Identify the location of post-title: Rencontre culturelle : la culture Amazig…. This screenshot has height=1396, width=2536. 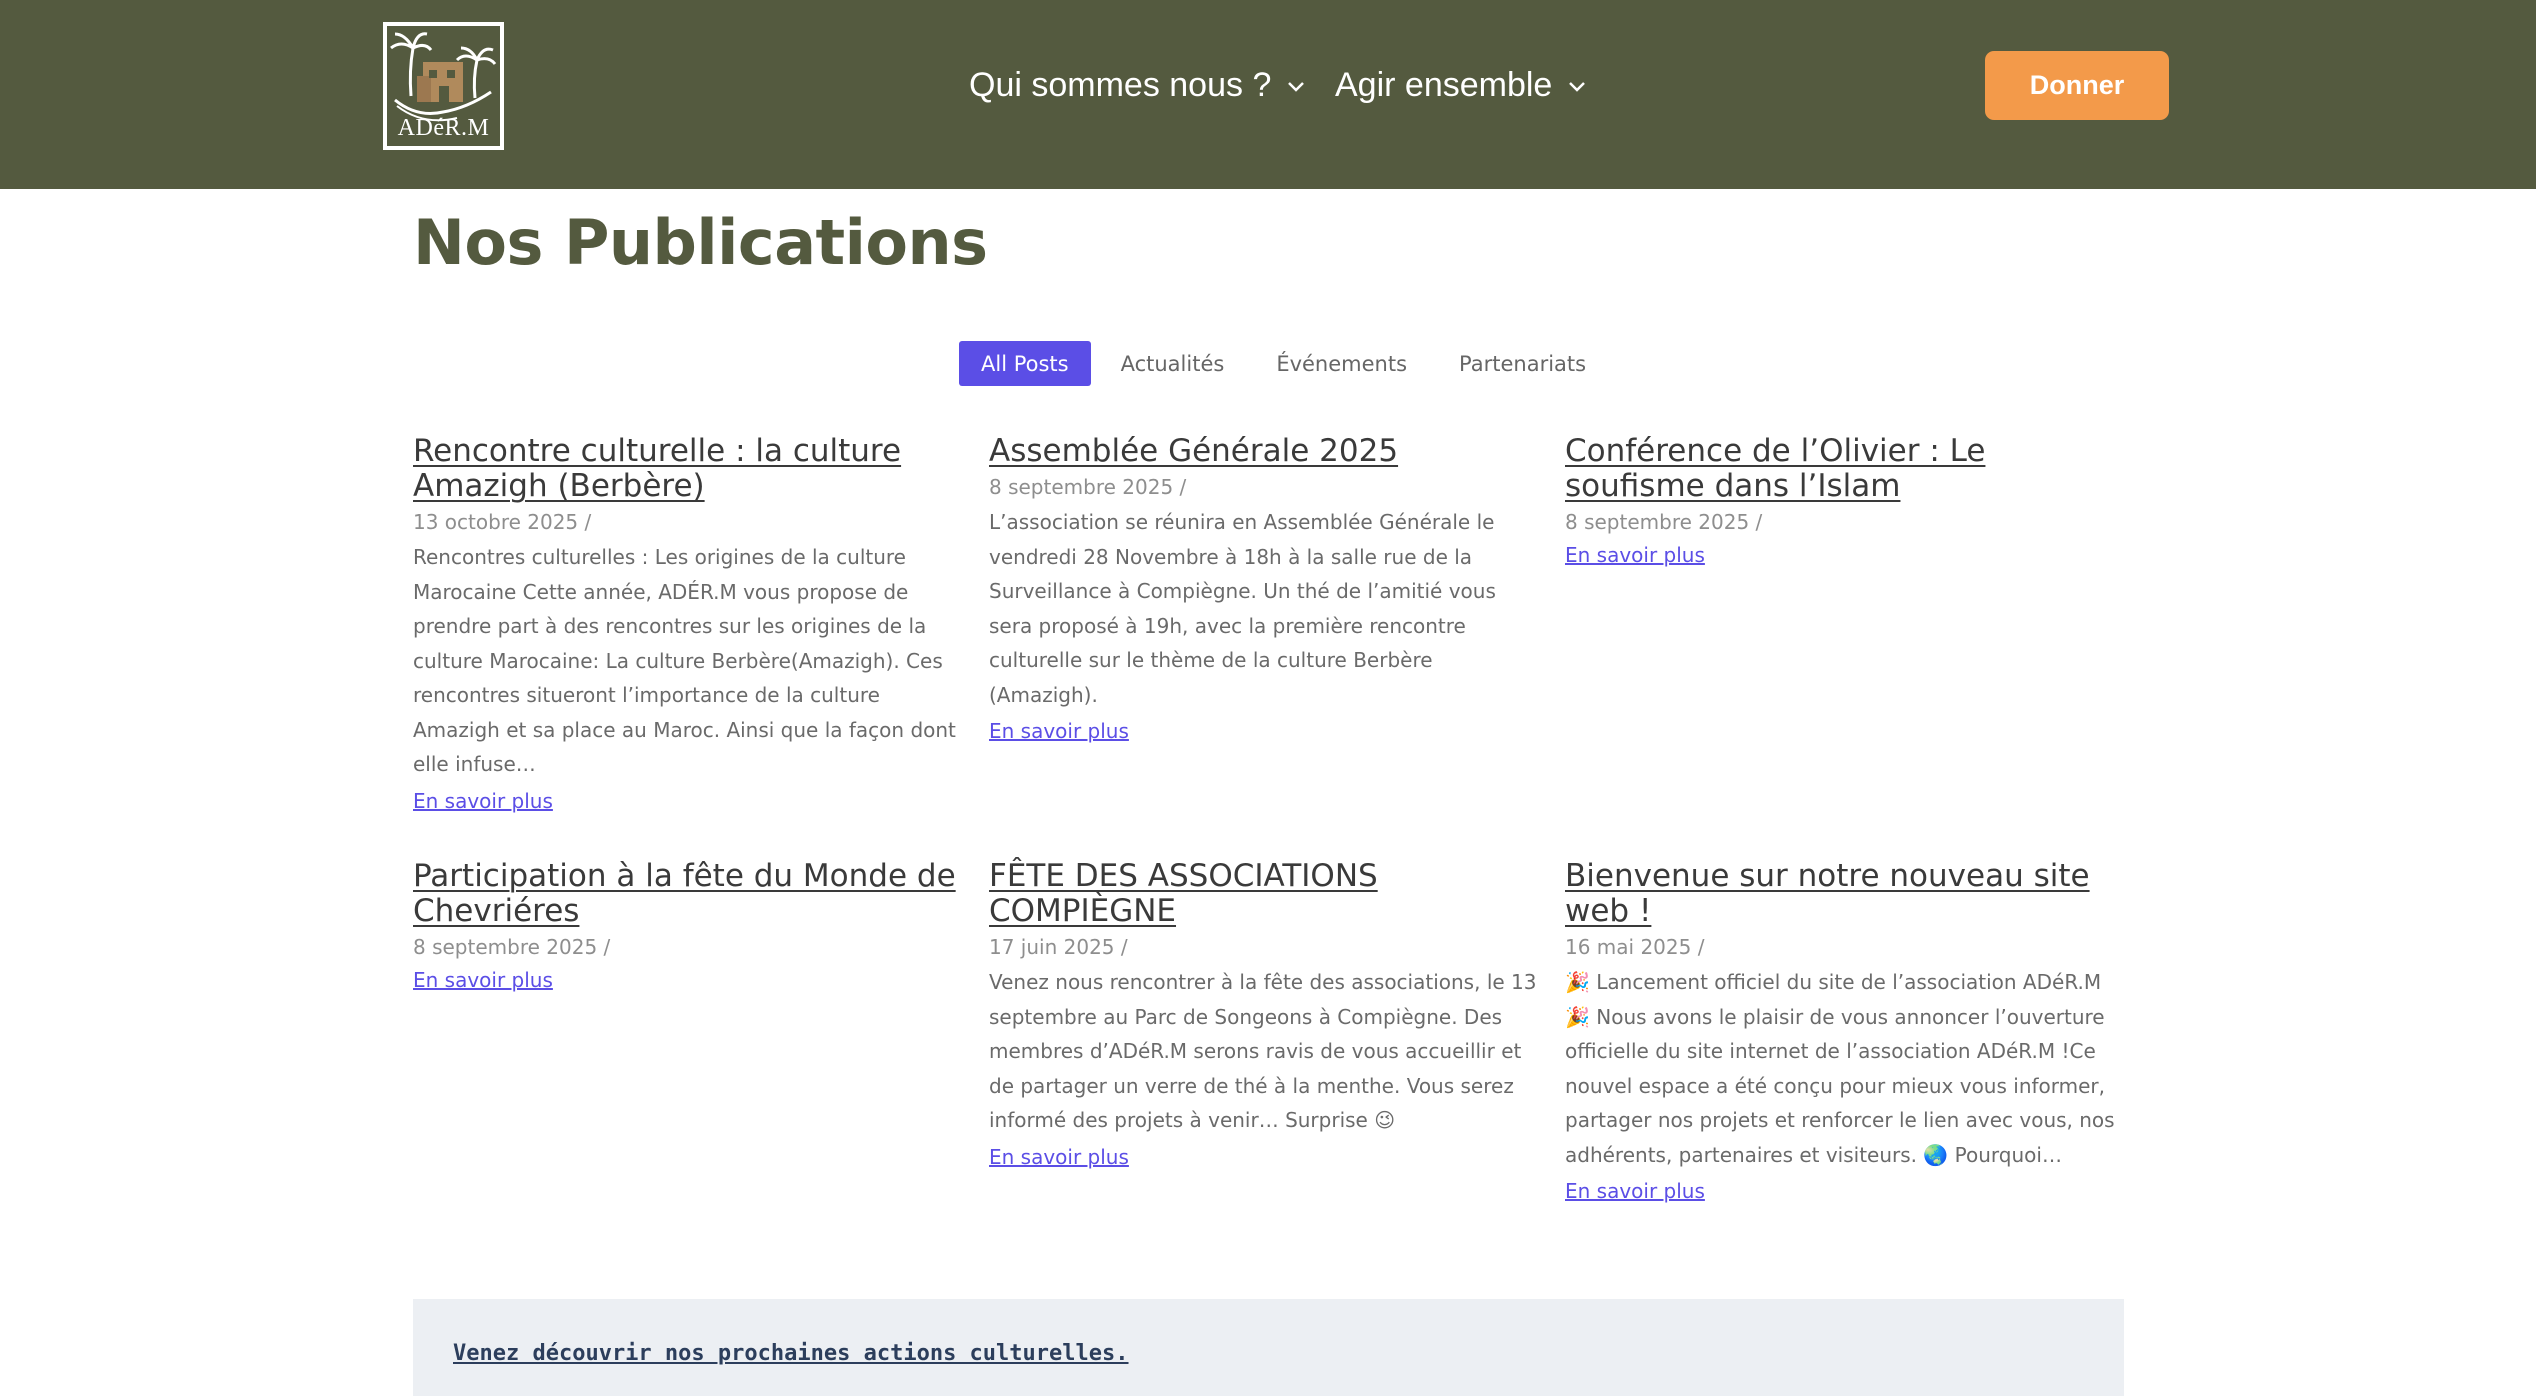
(688, 469).